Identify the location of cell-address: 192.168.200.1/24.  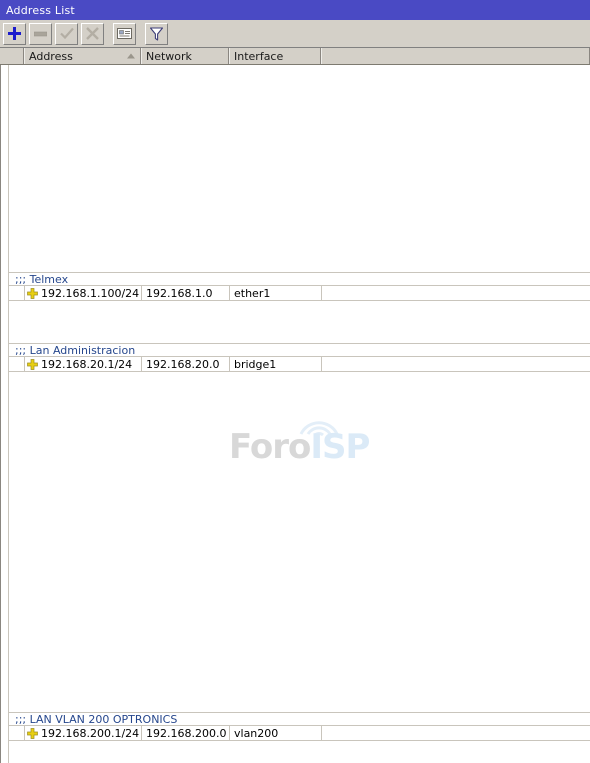
(83, 733).